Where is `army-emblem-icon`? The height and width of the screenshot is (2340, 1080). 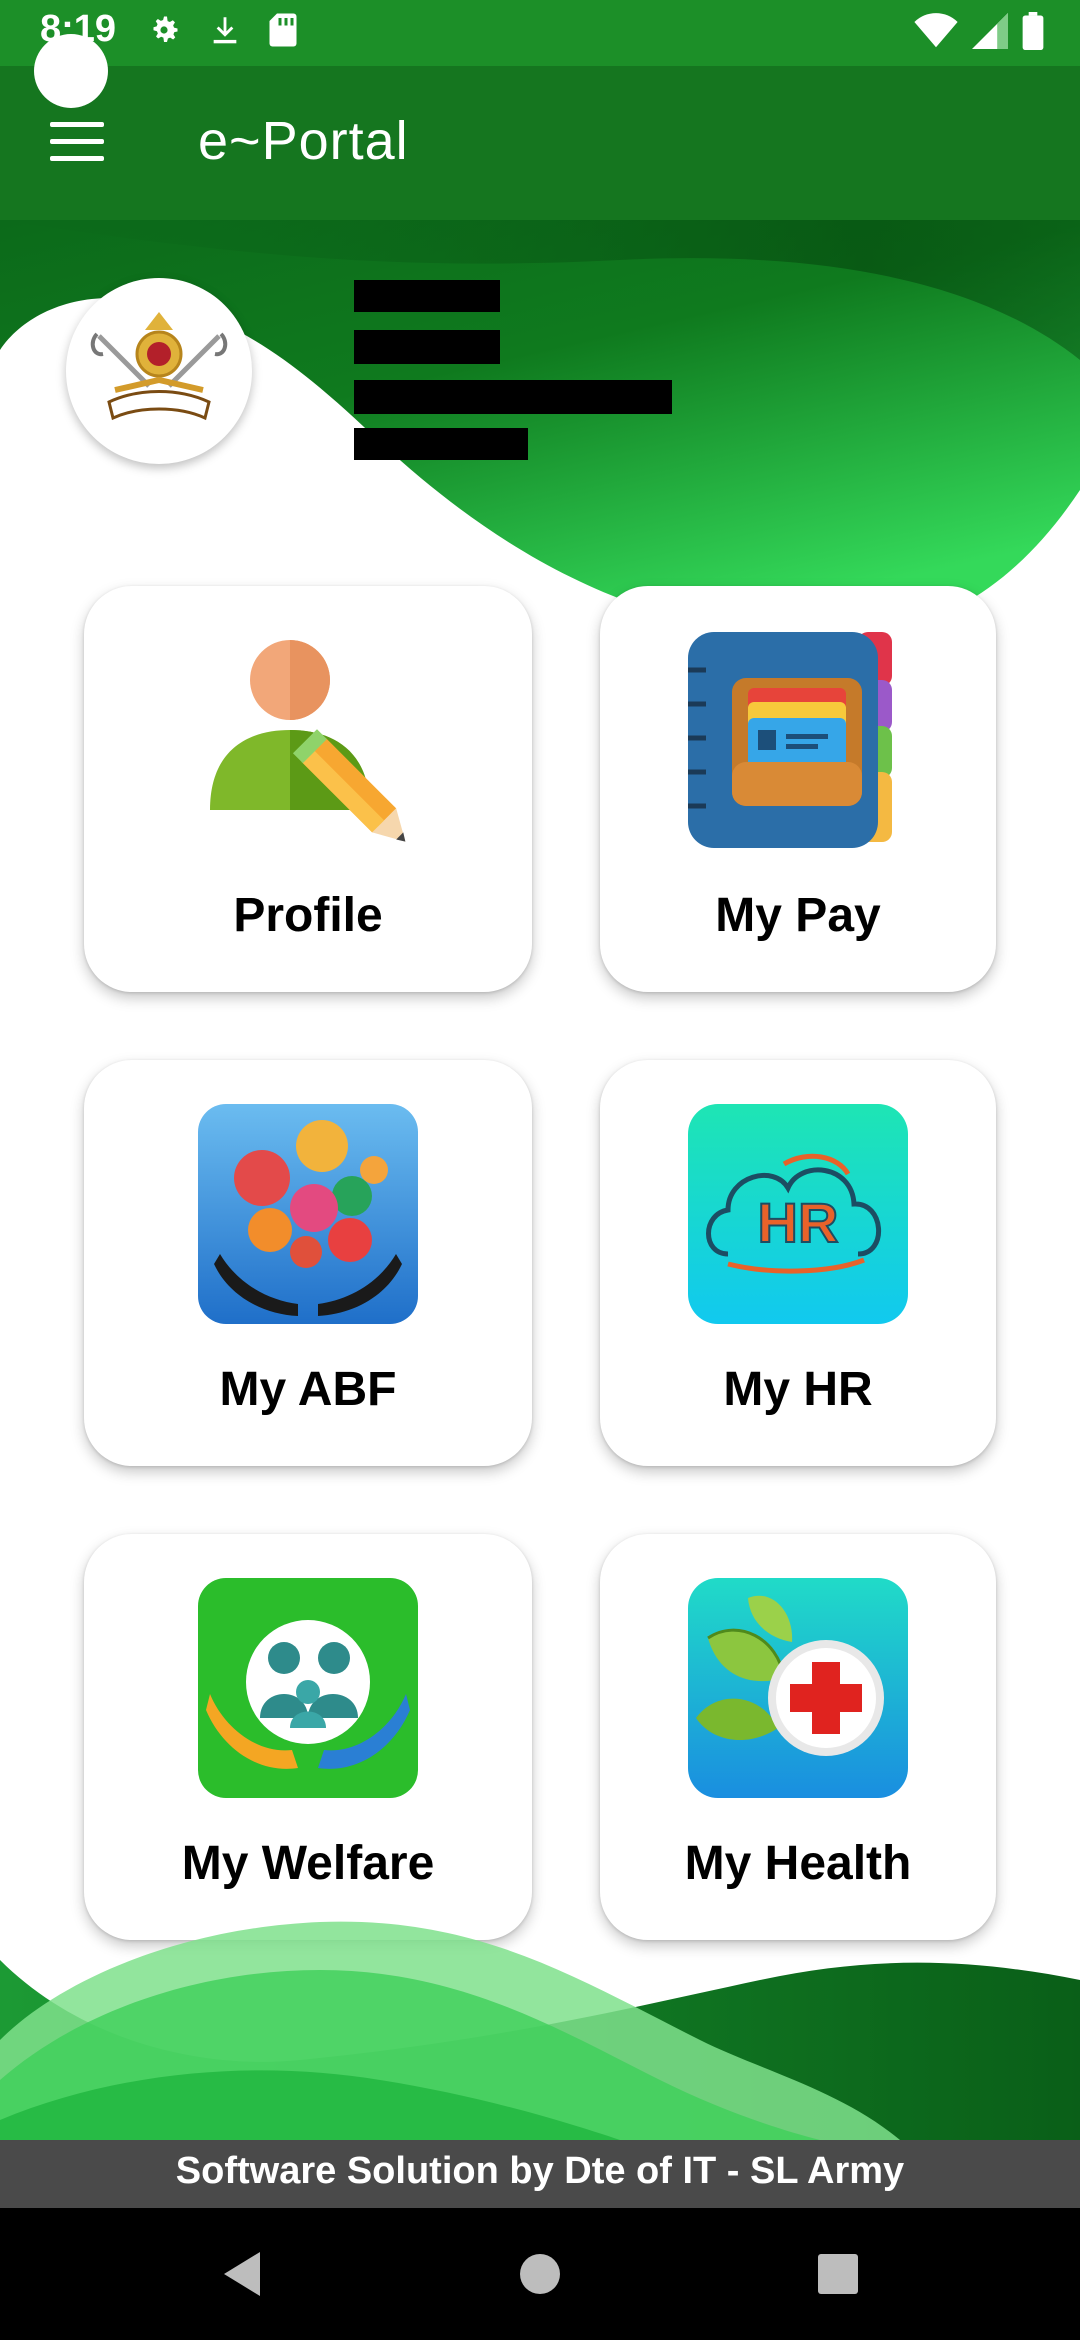 army-emblem-icon is located at coordinates (159, 366).